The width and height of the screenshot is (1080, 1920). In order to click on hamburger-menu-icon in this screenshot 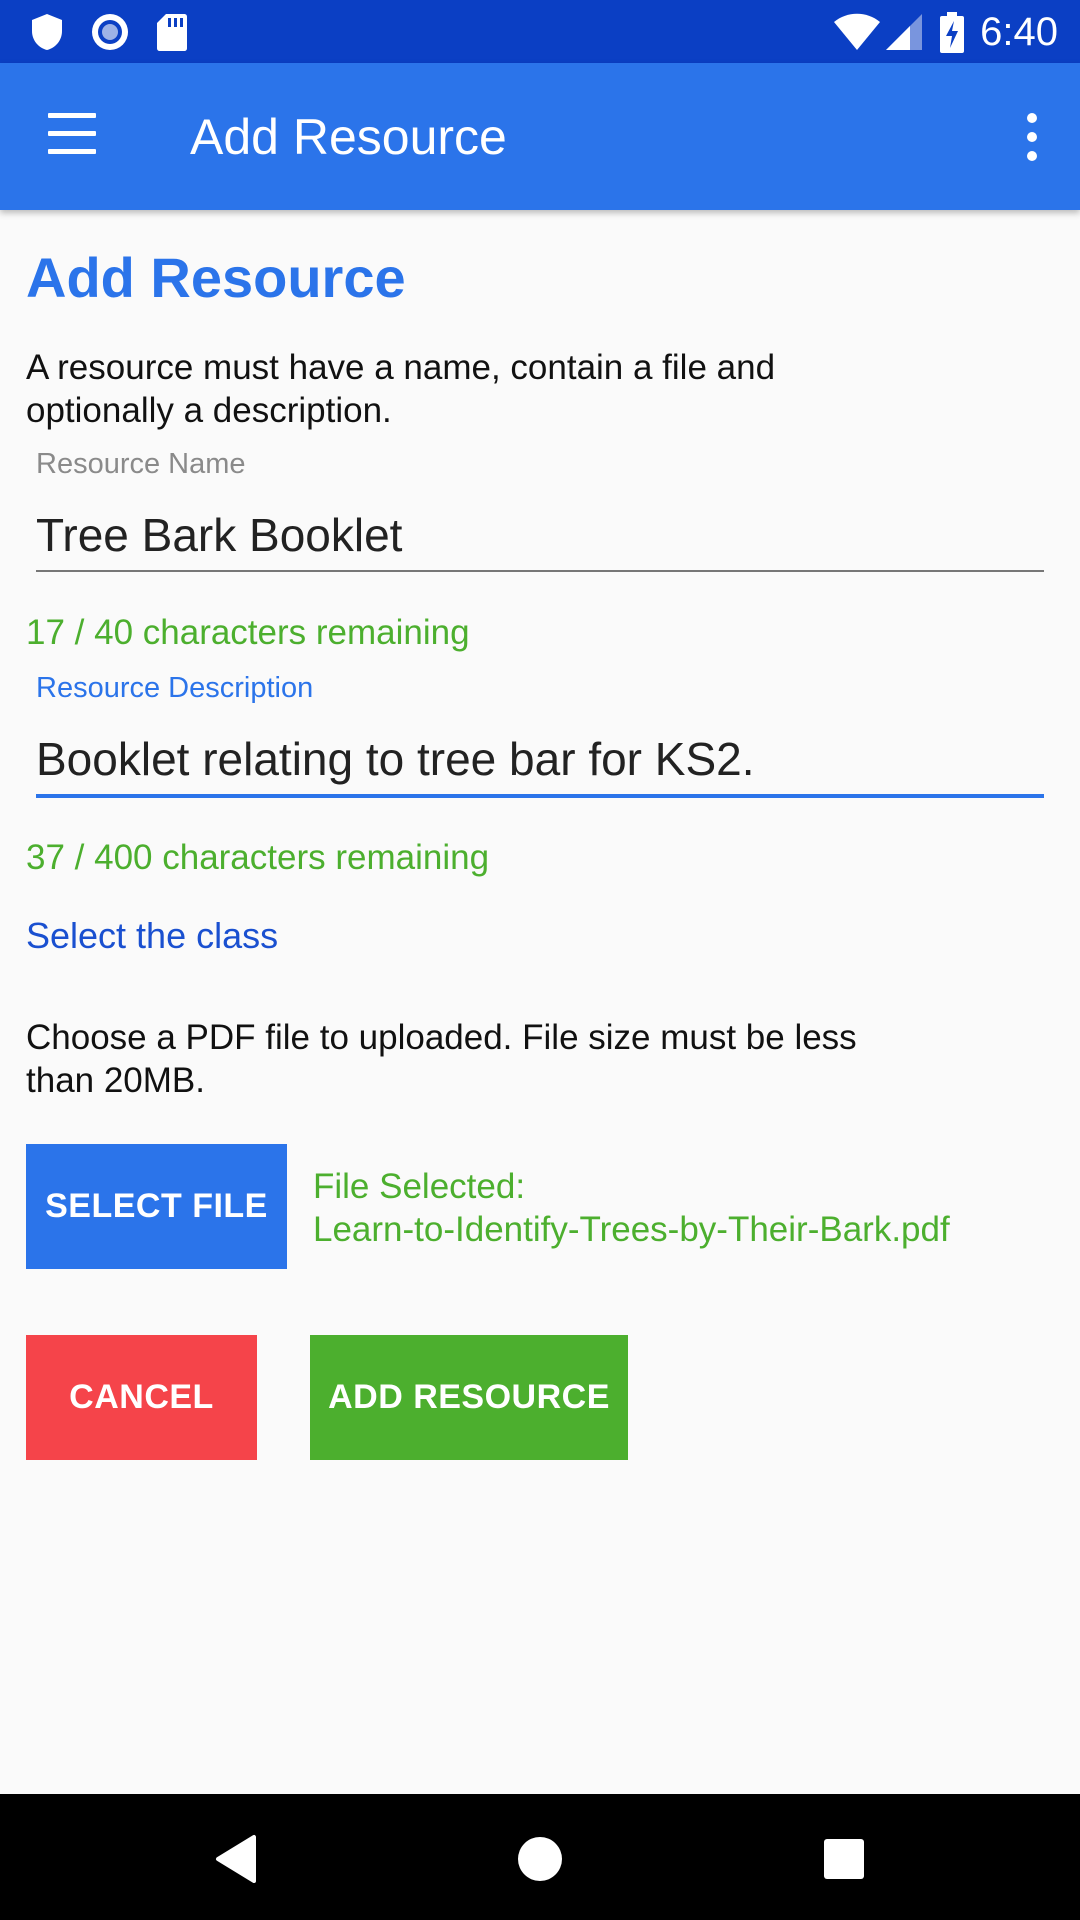, I will do `click(70, 136)`.